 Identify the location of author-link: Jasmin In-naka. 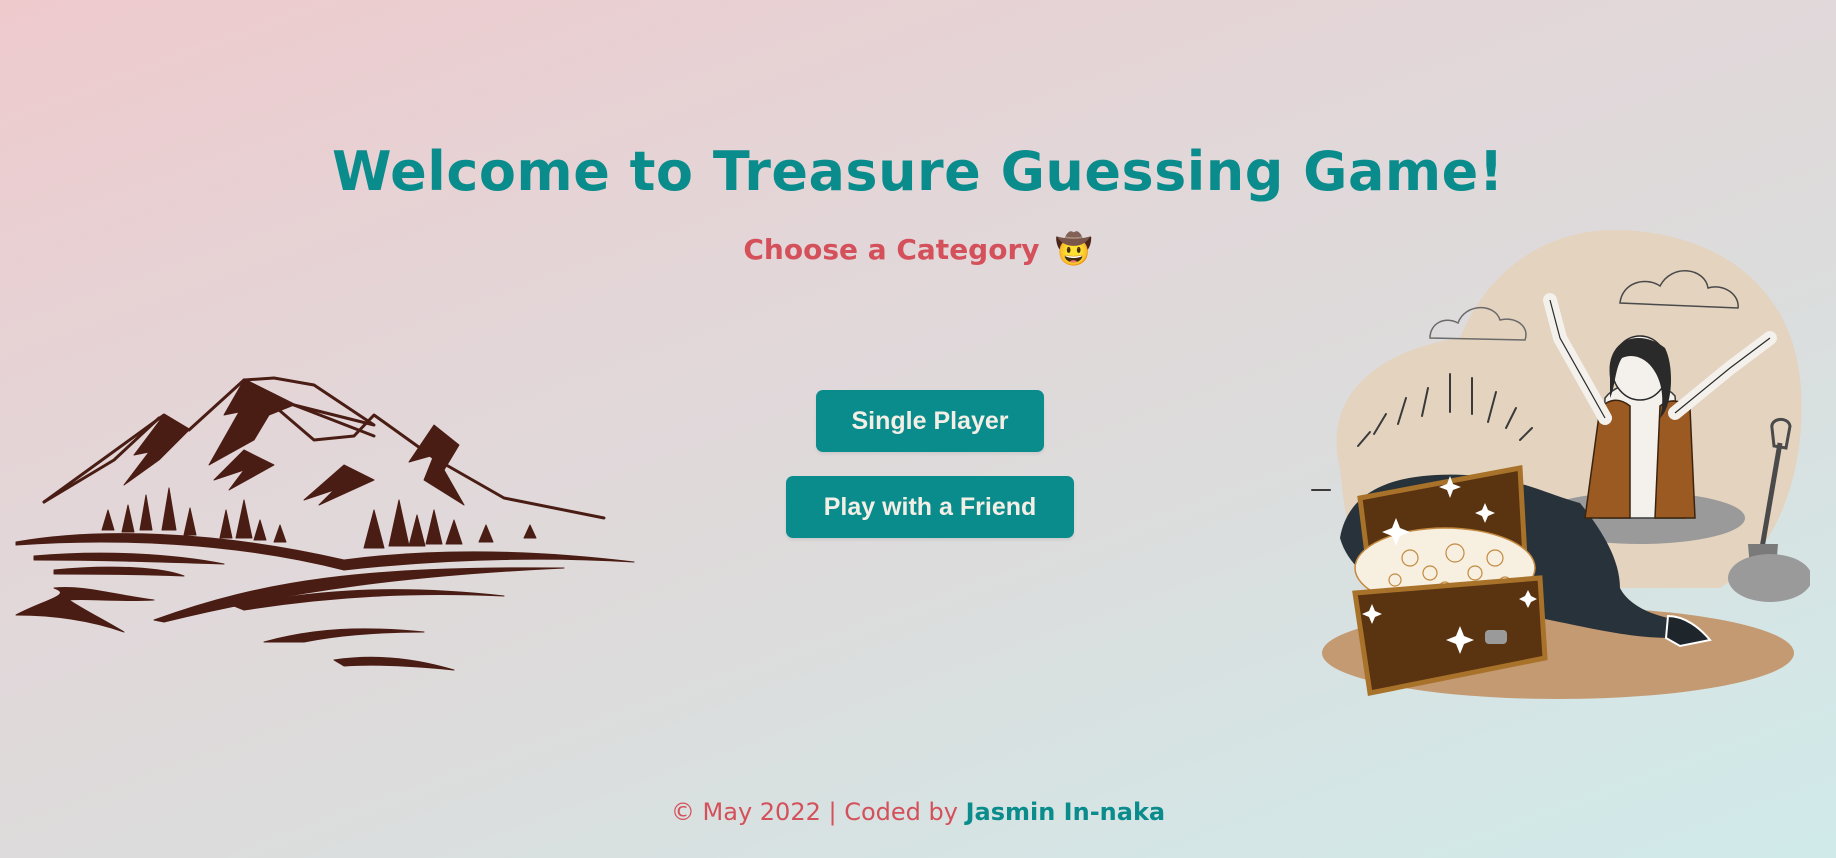
(1066, 812).